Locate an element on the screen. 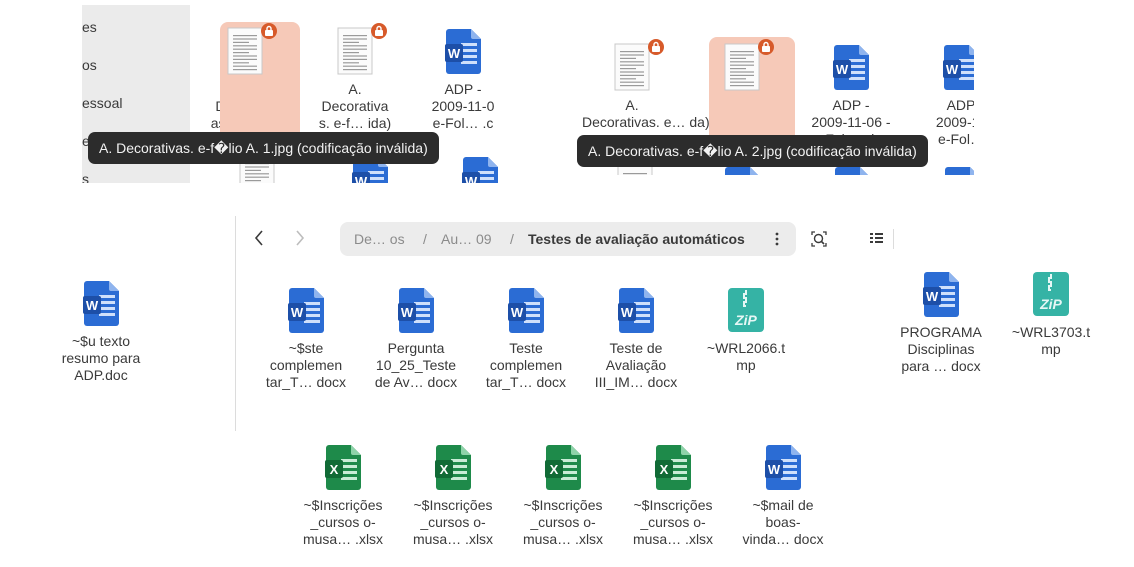  file-name-line: Decorativa is located at coordinates (355, 106).